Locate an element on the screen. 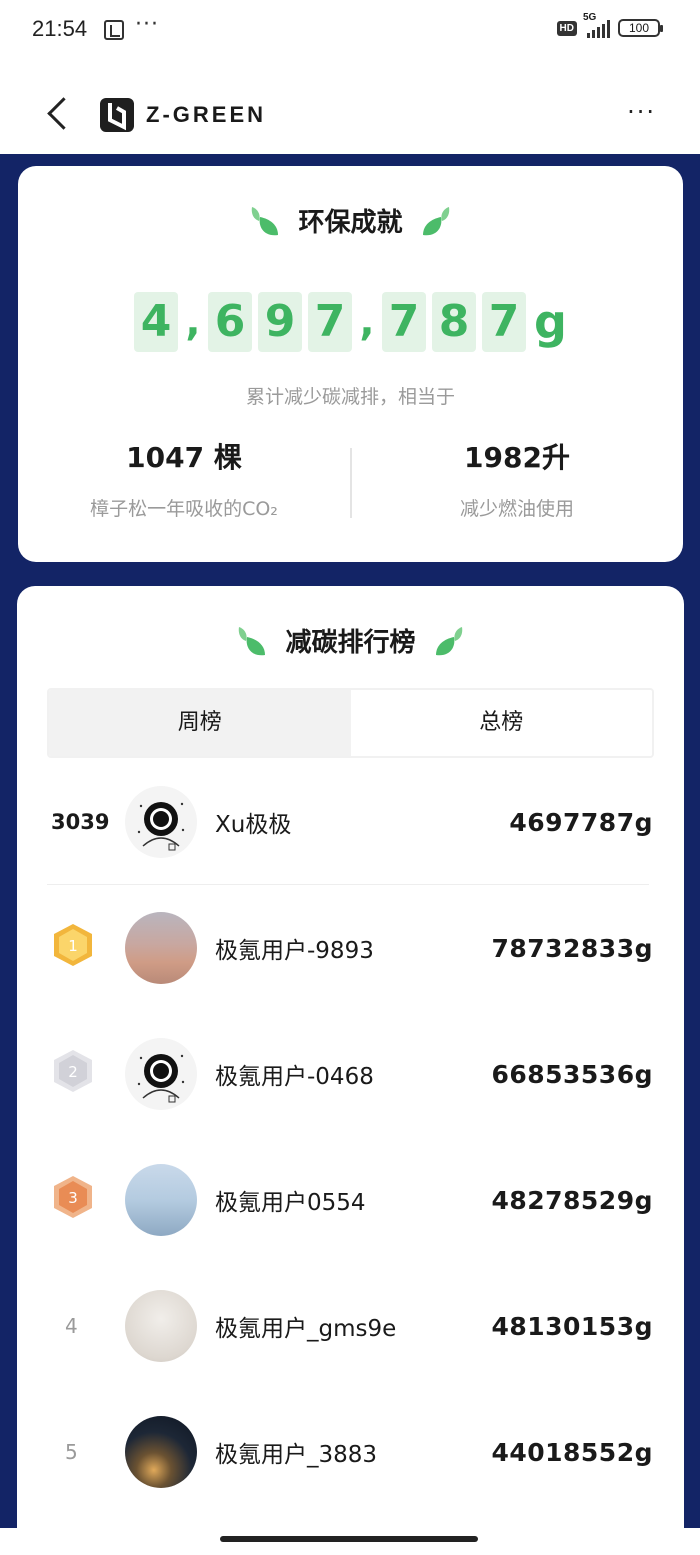 The width and height of the screenshot is (700, 1555). score: 44018552g is located at coordinates (572, 1452).